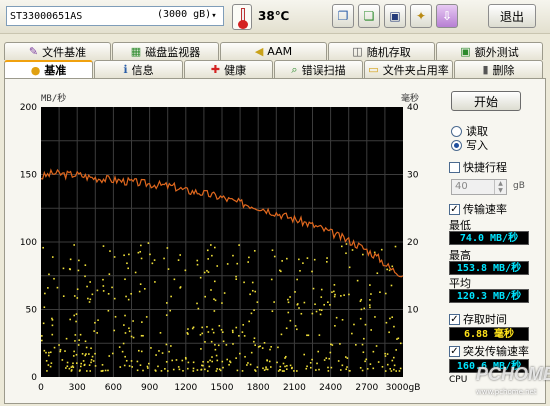 Image resolution: width=550 pixels, height=406 pixels. I want to click on tab-folder-usage: ▭ 文件夹占用率, so click(408, 69).